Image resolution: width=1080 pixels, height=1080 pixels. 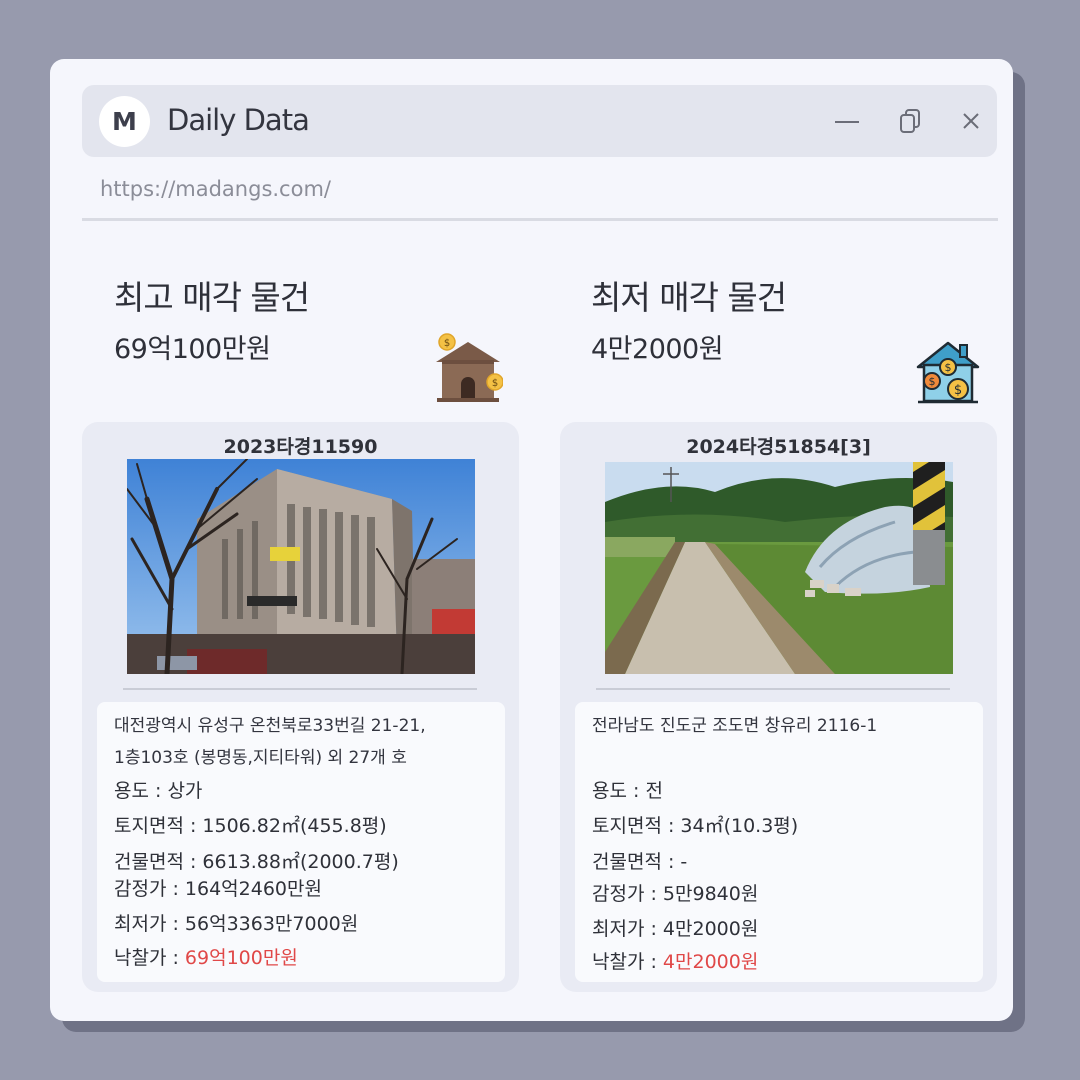 I want to click on usage: 용도 : 상가, so click(x=158, y=791).